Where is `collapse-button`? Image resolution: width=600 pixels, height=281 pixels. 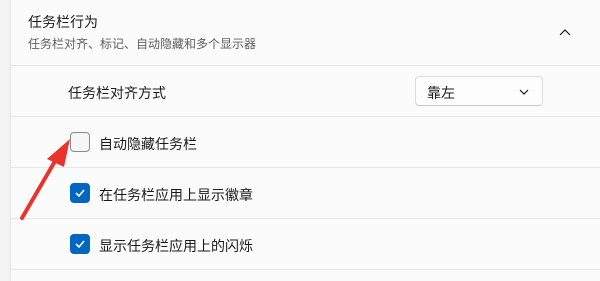 collapse-button is located at coordinates (565, 32).